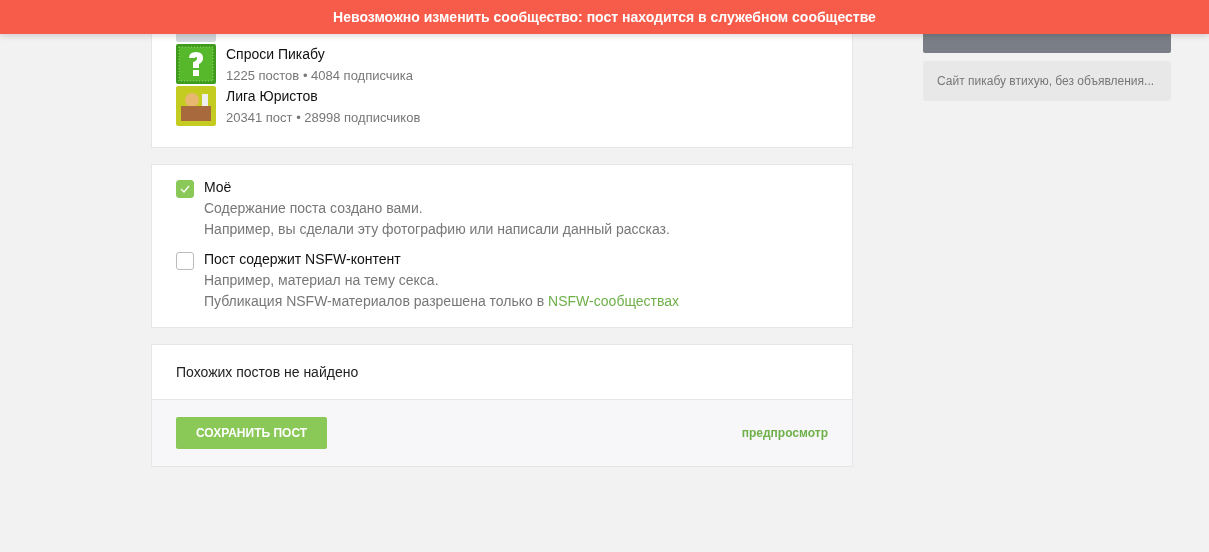 This screenshot has width=1209, height=552. Describe the element at coordinates (320, 53) in the screenshot. I see `community-name: Спроси Пикабу` at that location.